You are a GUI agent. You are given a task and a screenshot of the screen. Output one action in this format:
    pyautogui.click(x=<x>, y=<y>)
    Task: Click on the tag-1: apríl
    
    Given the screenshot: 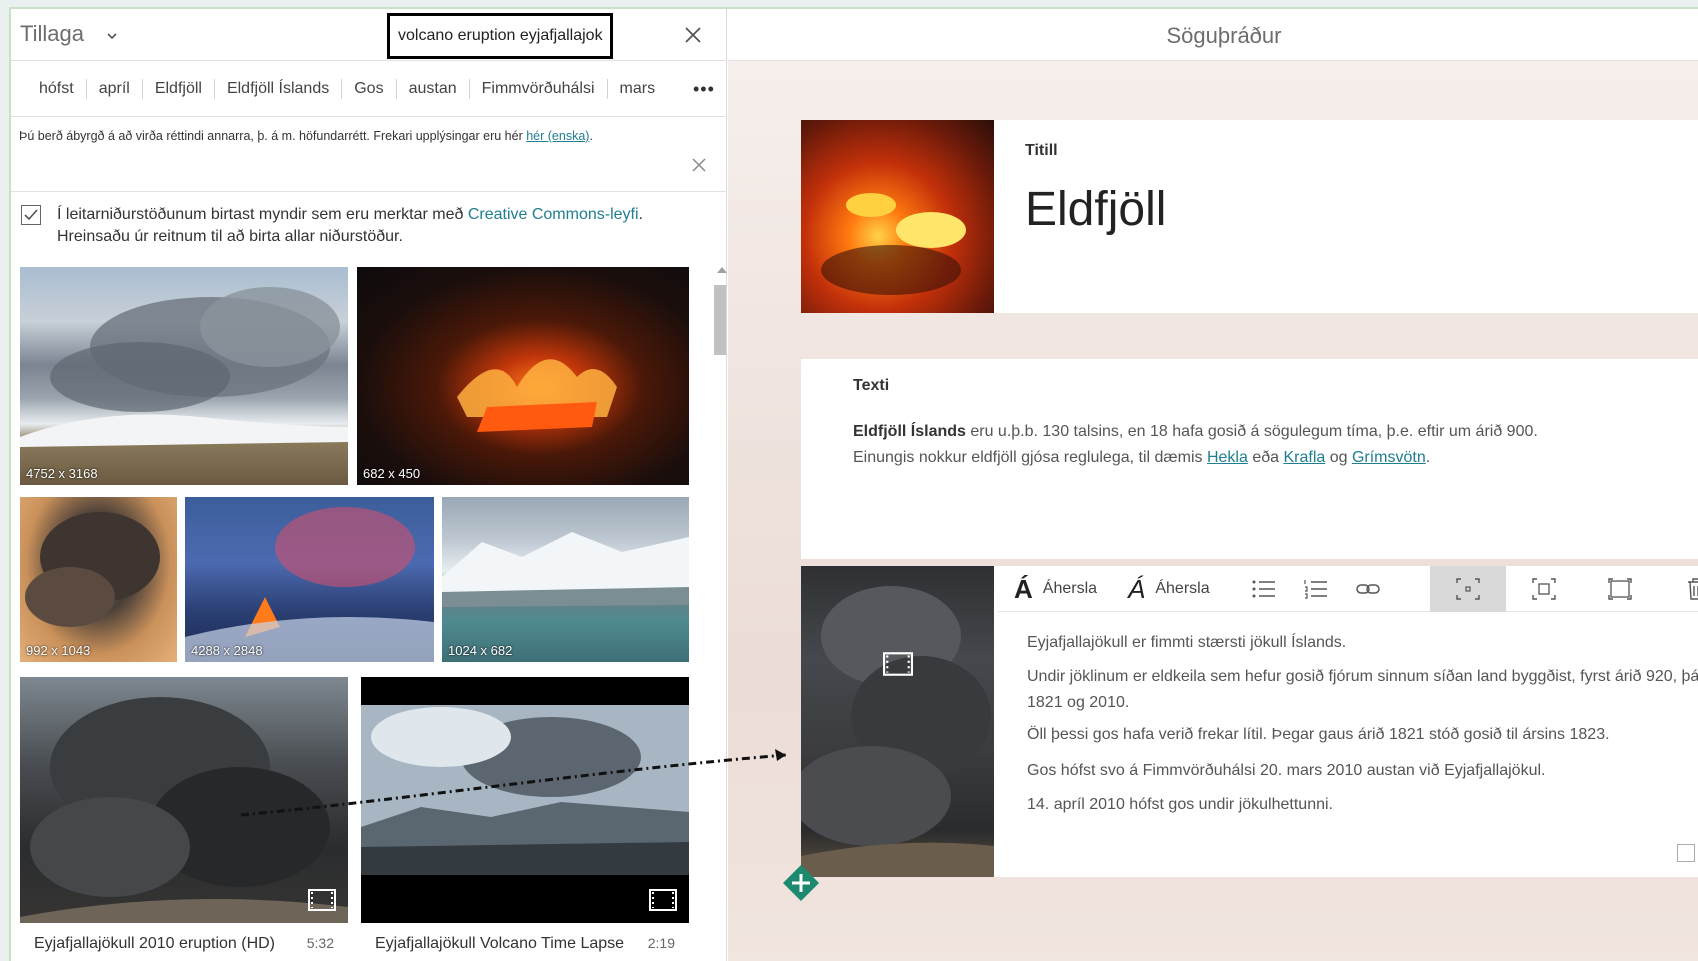 What is the action you would take?
    pyautogui.click(x=115, y=89)
    